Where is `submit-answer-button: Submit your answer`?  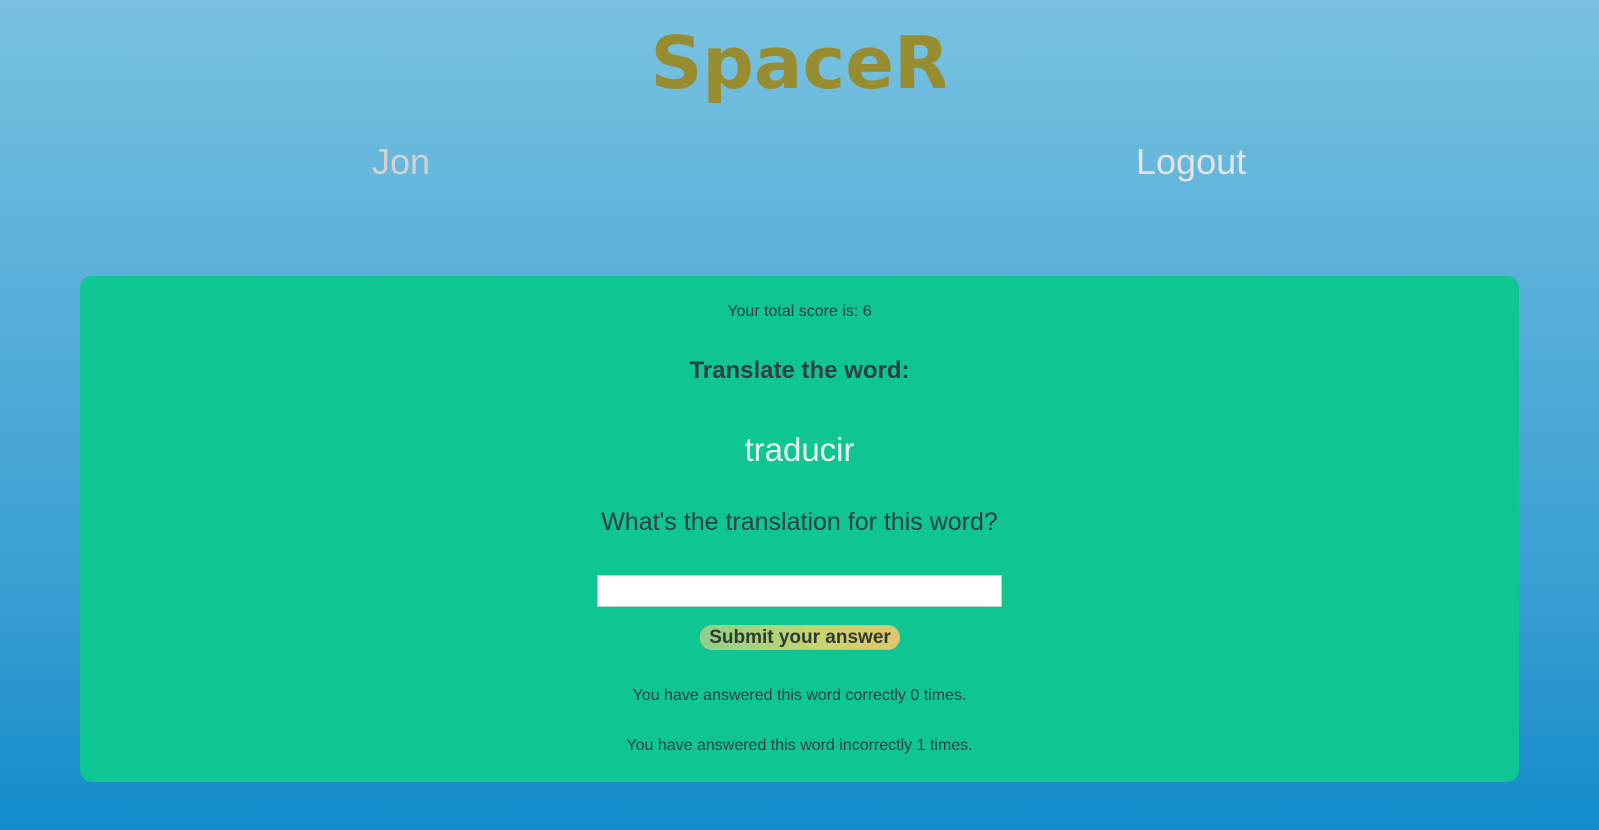
submit-answer-button: Submit your answer is located at coordinates (800, 637).